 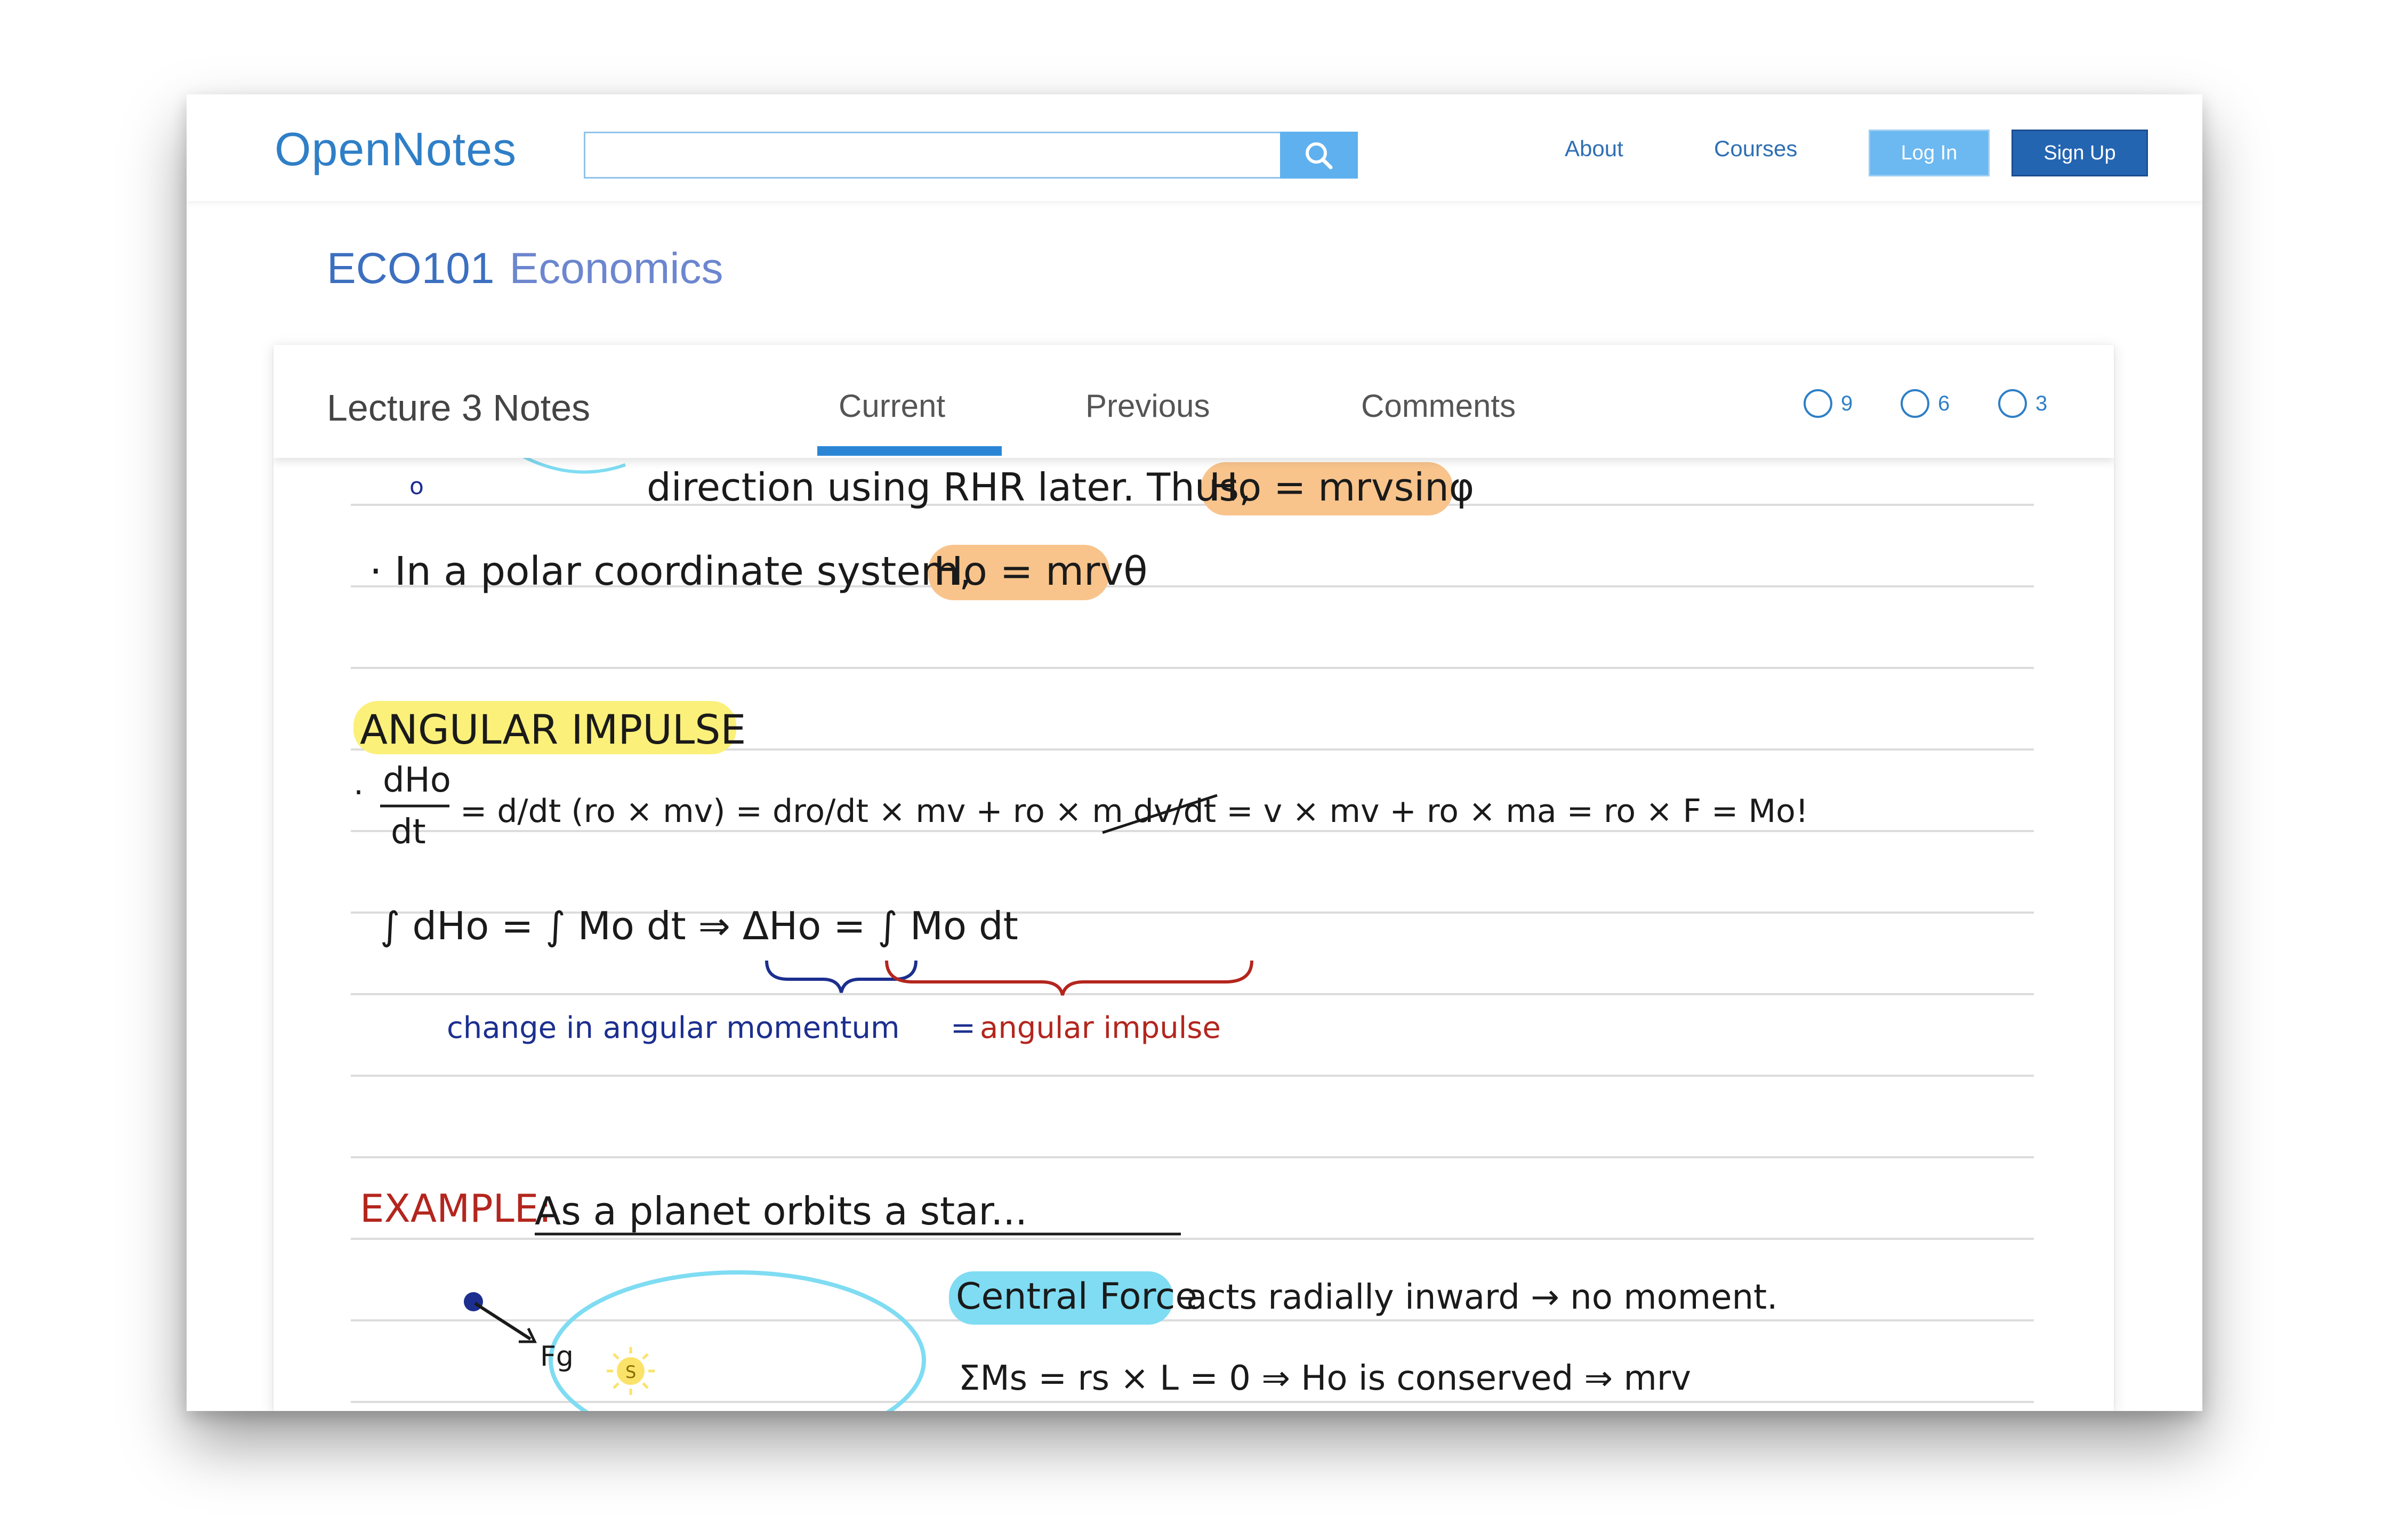 I want to click on notes-line2-eq: Ho = mrvθ, so click(x=1041, y=572).